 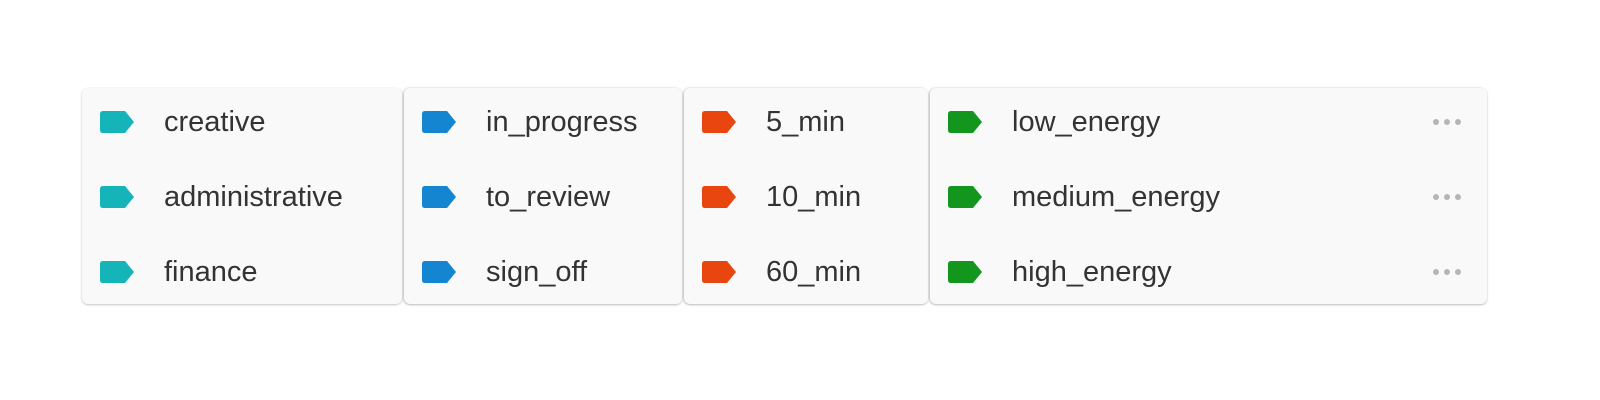 What do you see at coordinates (1208, 121) in the screenshot?
I see `tag-item-low-energy: low_energy` at bounding box center [1208, 121].